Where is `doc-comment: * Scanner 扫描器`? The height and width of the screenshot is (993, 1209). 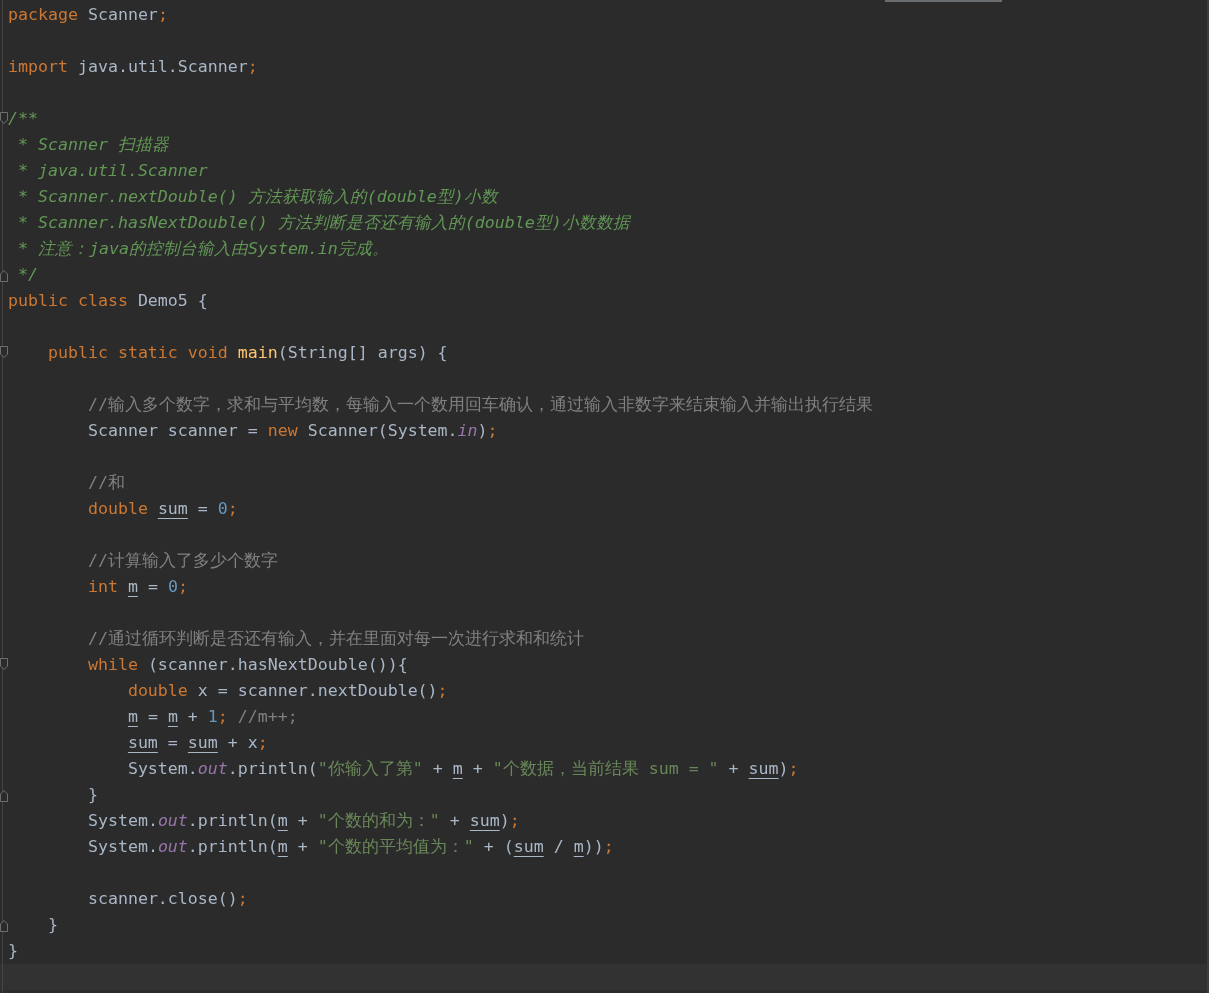
doc-comment: * Scanner 扫描器 is located at coordinates (93, 144).